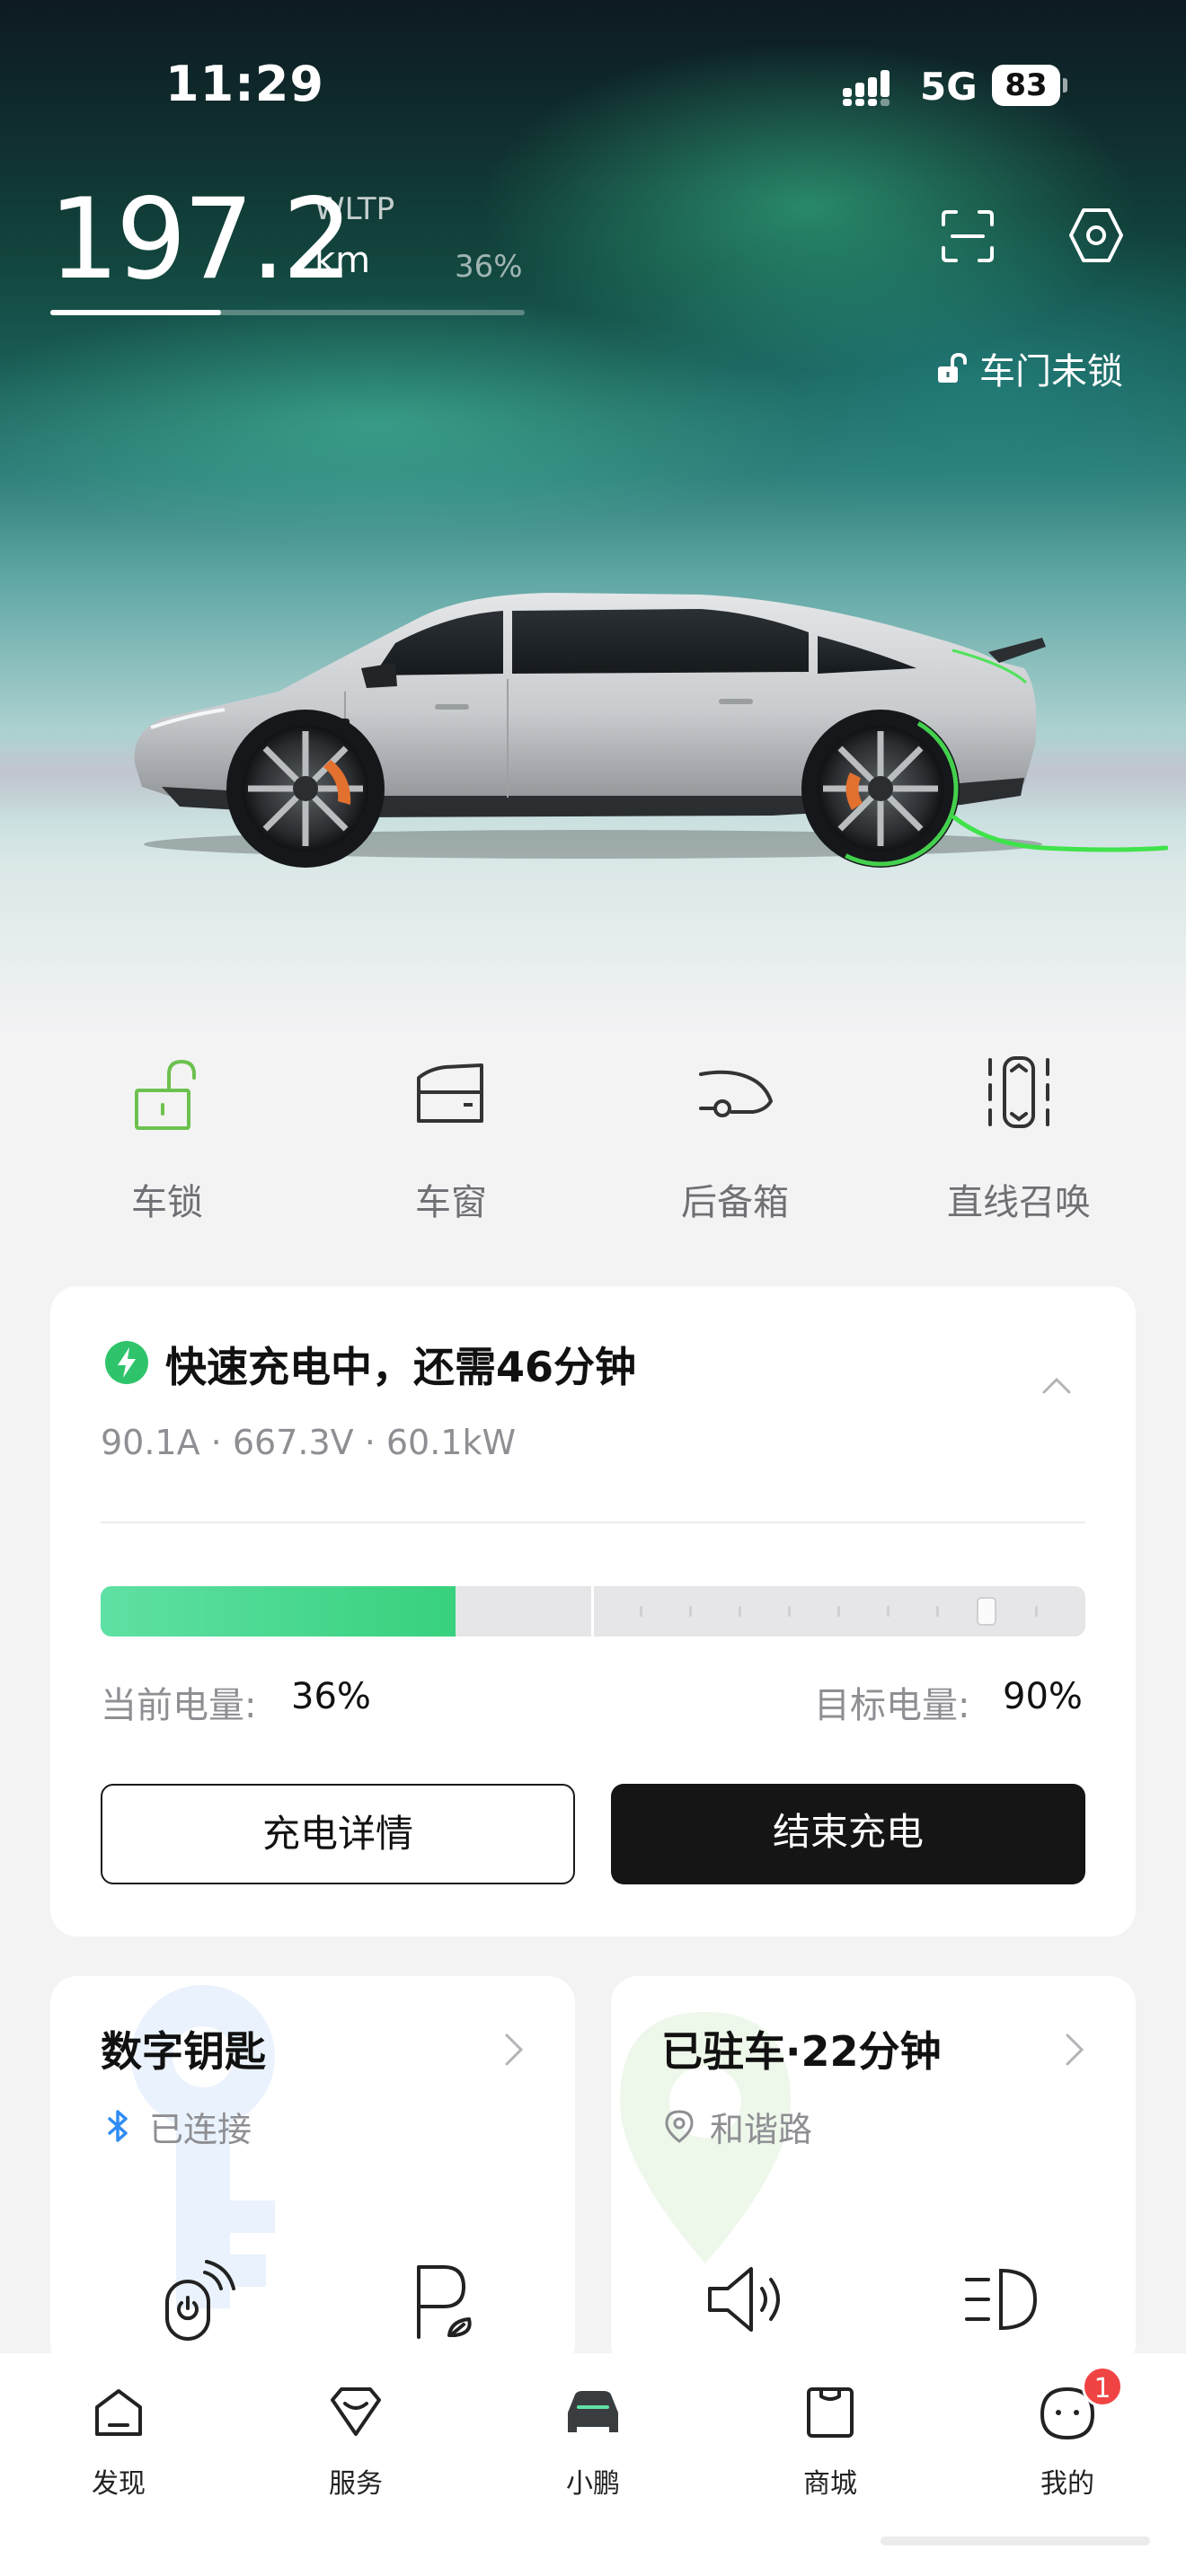  I want to click on service-icon, so click(356, 2411).